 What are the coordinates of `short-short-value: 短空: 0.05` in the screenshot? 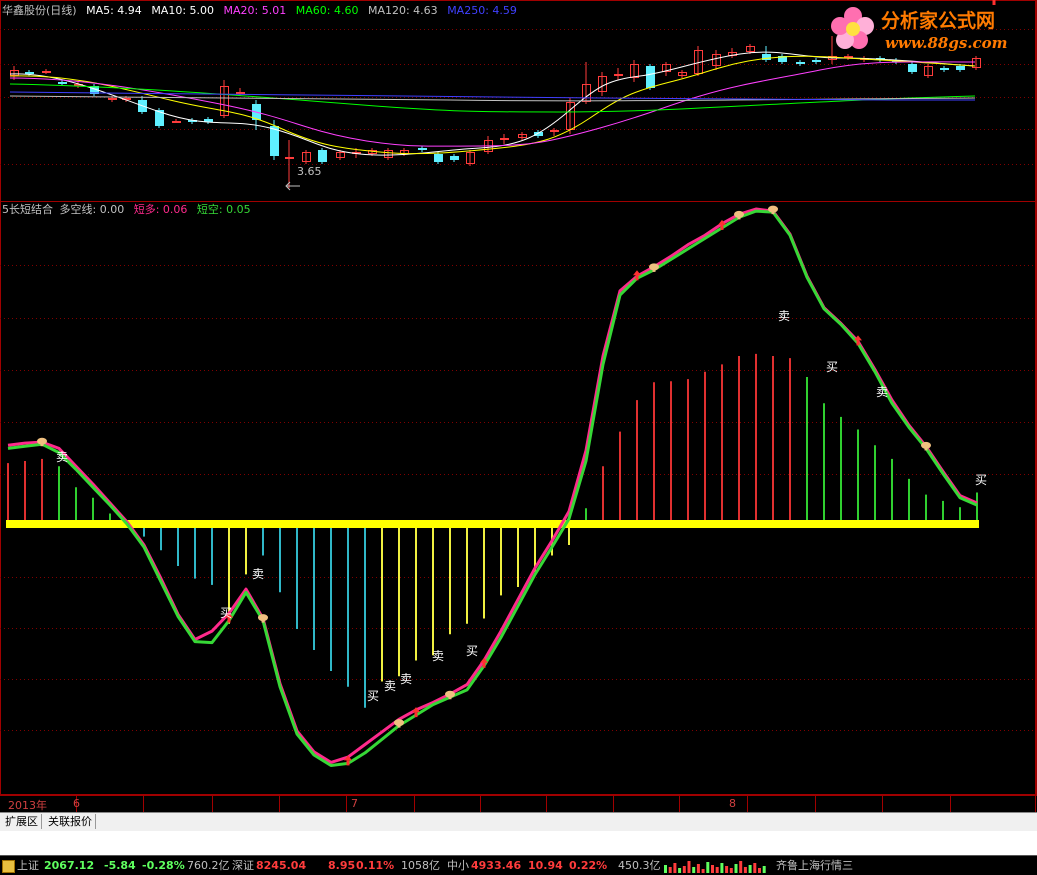 It's located at (223, 209).